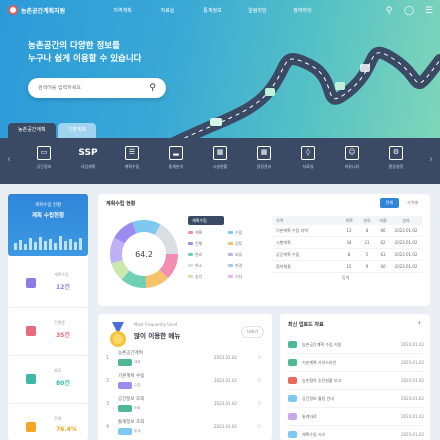  I want to click on stat-card-2: 진행중 35건, so click(48, 332).